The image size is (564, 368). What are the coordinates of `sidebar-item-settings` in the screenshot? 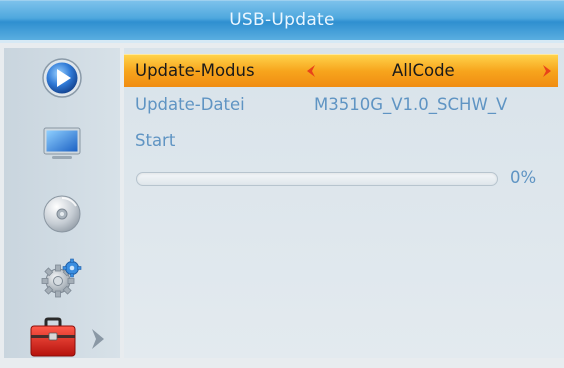 It's located at (62, 274).